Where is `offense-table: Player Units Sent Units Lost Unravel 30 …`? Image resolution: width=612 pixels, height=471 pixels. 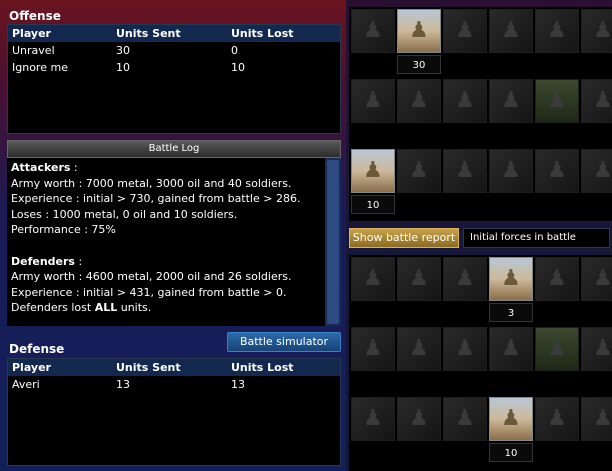 offense-table: Player Units Sent Units Lost Unravel 30 … is located at coordinates (174, 79).